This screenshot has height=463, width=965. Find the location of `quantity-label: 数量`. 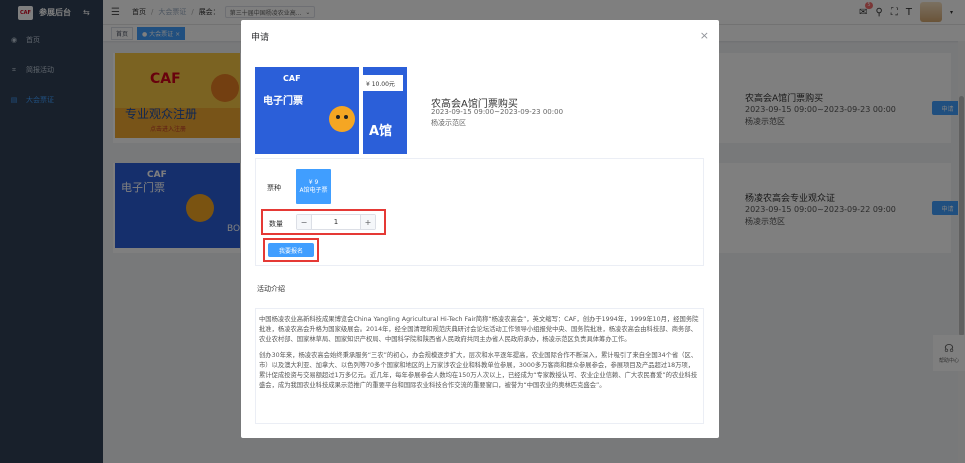

quantity-label: 数量 is located at coordinates (276, 224).